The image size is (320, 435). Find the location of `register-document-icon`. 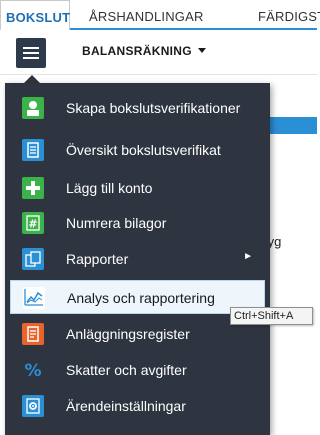

register-document-icon is located at coordinates (33, 334).